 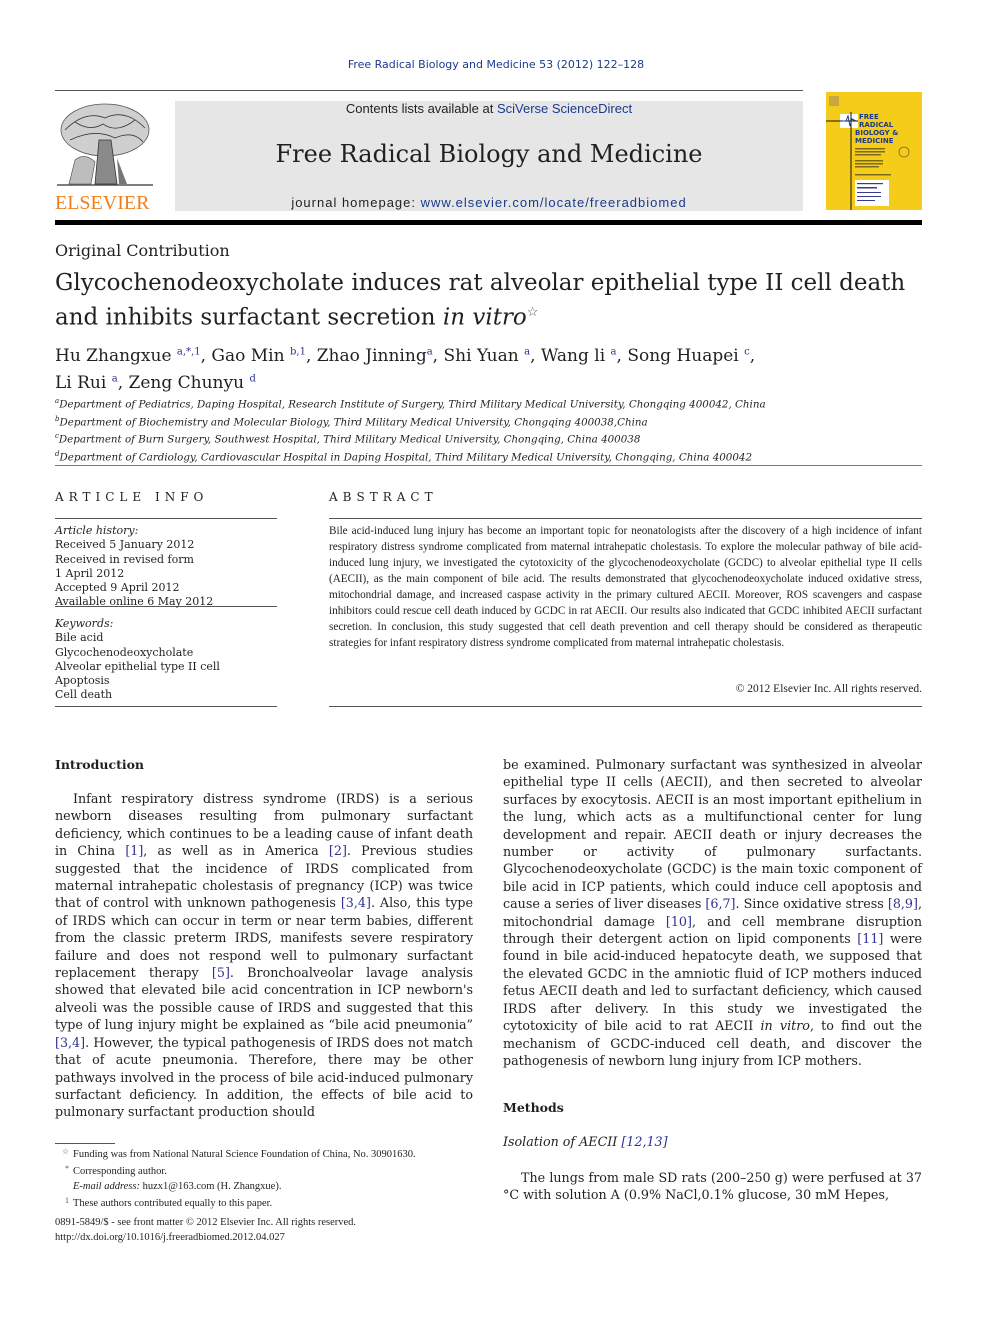 What do you see at coordinates (554, 202) in the screenshot?
I see `homepage-link: www.elsevier.com/locate/freeradbiomed` at bounding box center [554, 202].